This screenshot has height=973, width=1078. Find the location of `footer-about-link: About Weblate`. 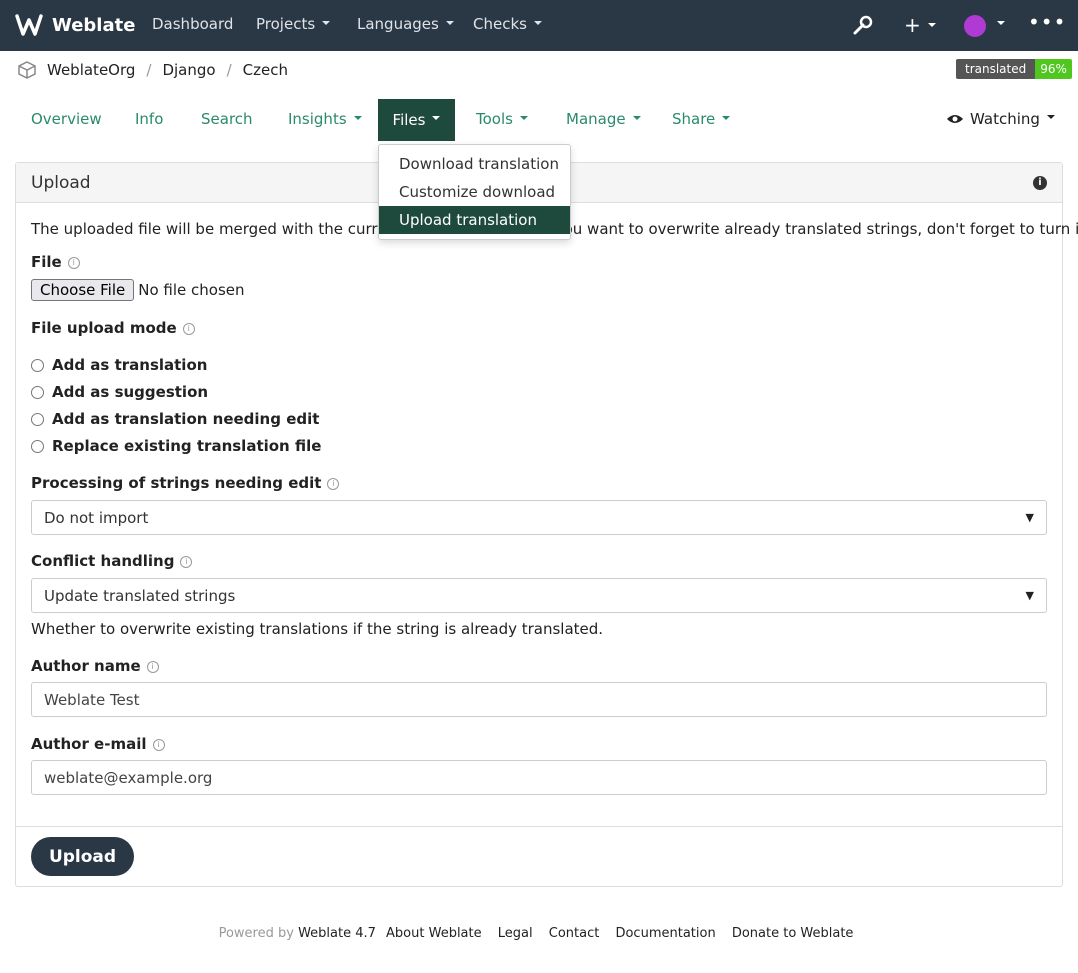

footer-about-link: About Weblate is located at coordinates (434, 933).